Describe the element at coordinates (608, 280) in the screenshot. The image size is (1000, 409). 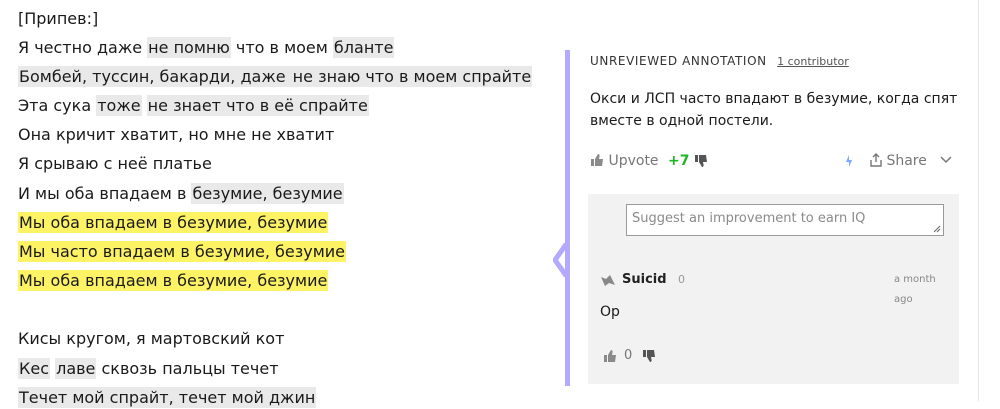
I see `user-avatar-icon` at that location.